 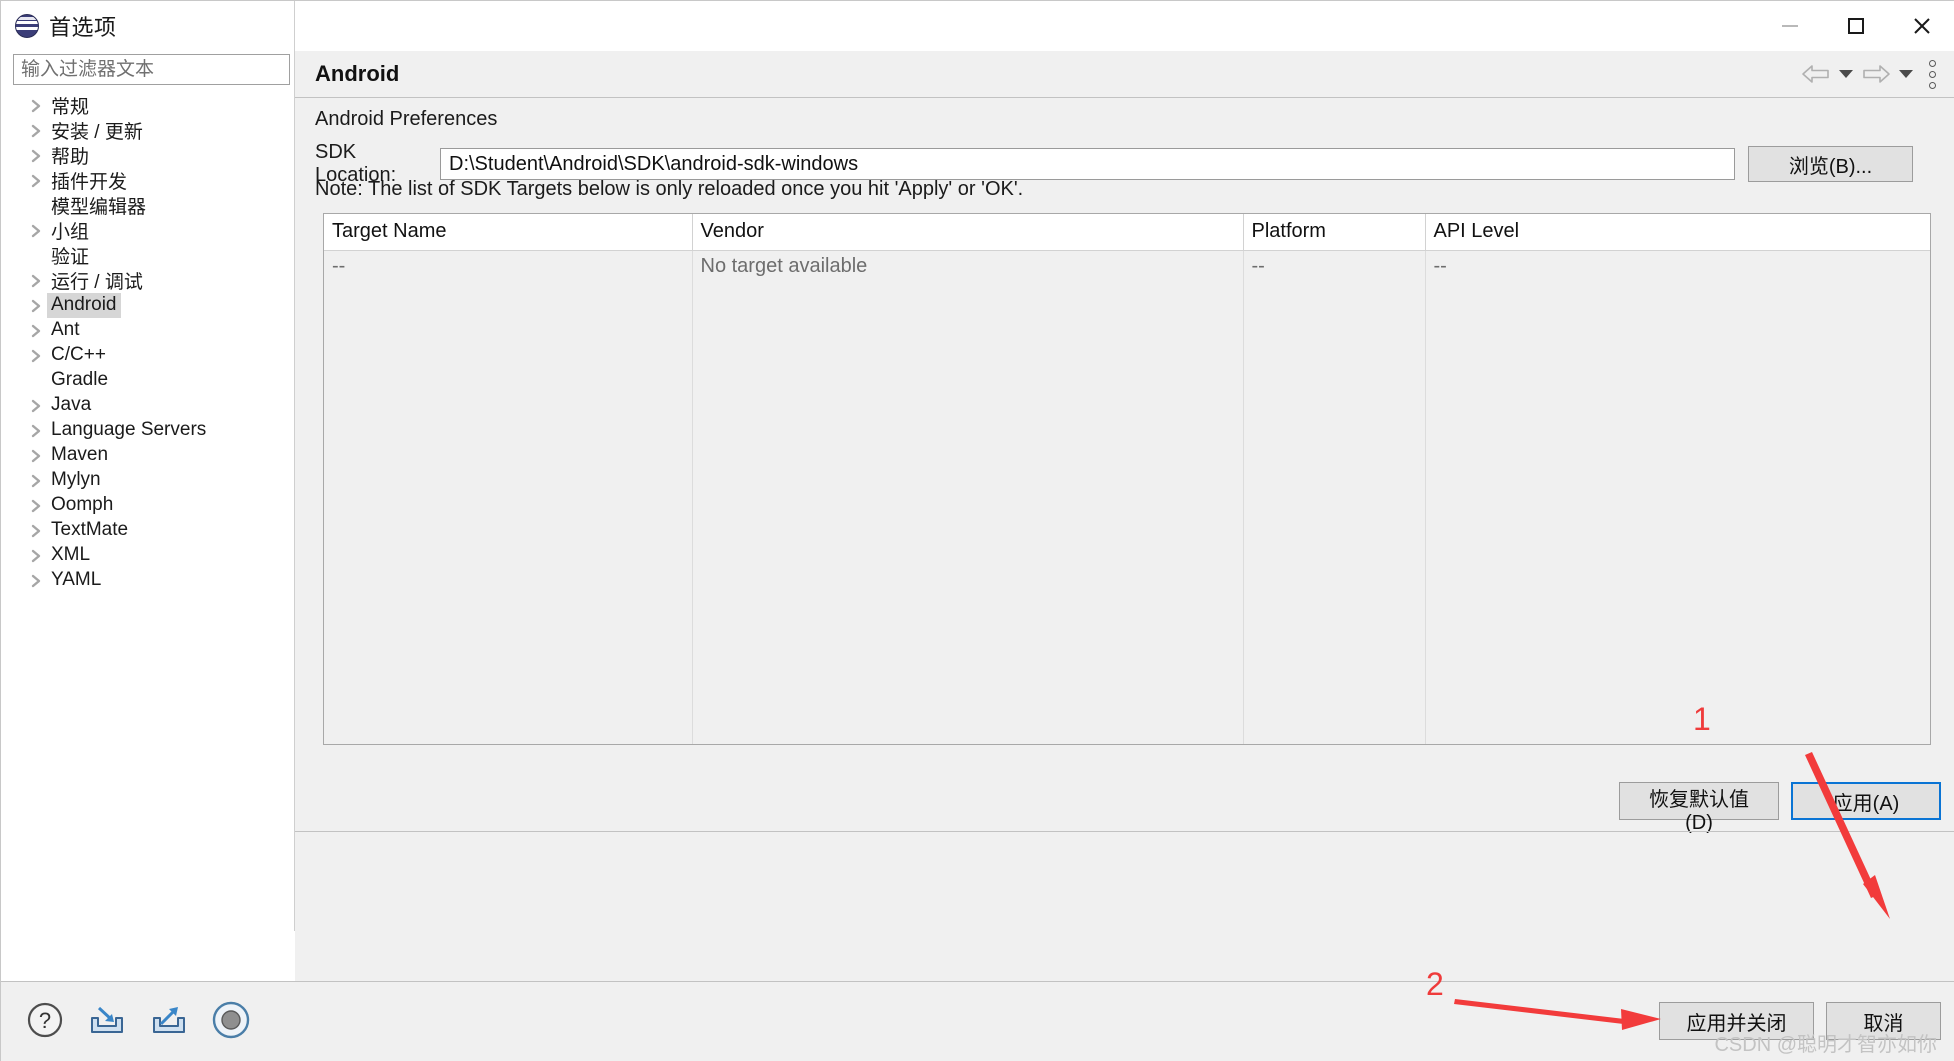 I want to click on sidebar-item-mylyn: Mylyn, so click(x=152, y=480).